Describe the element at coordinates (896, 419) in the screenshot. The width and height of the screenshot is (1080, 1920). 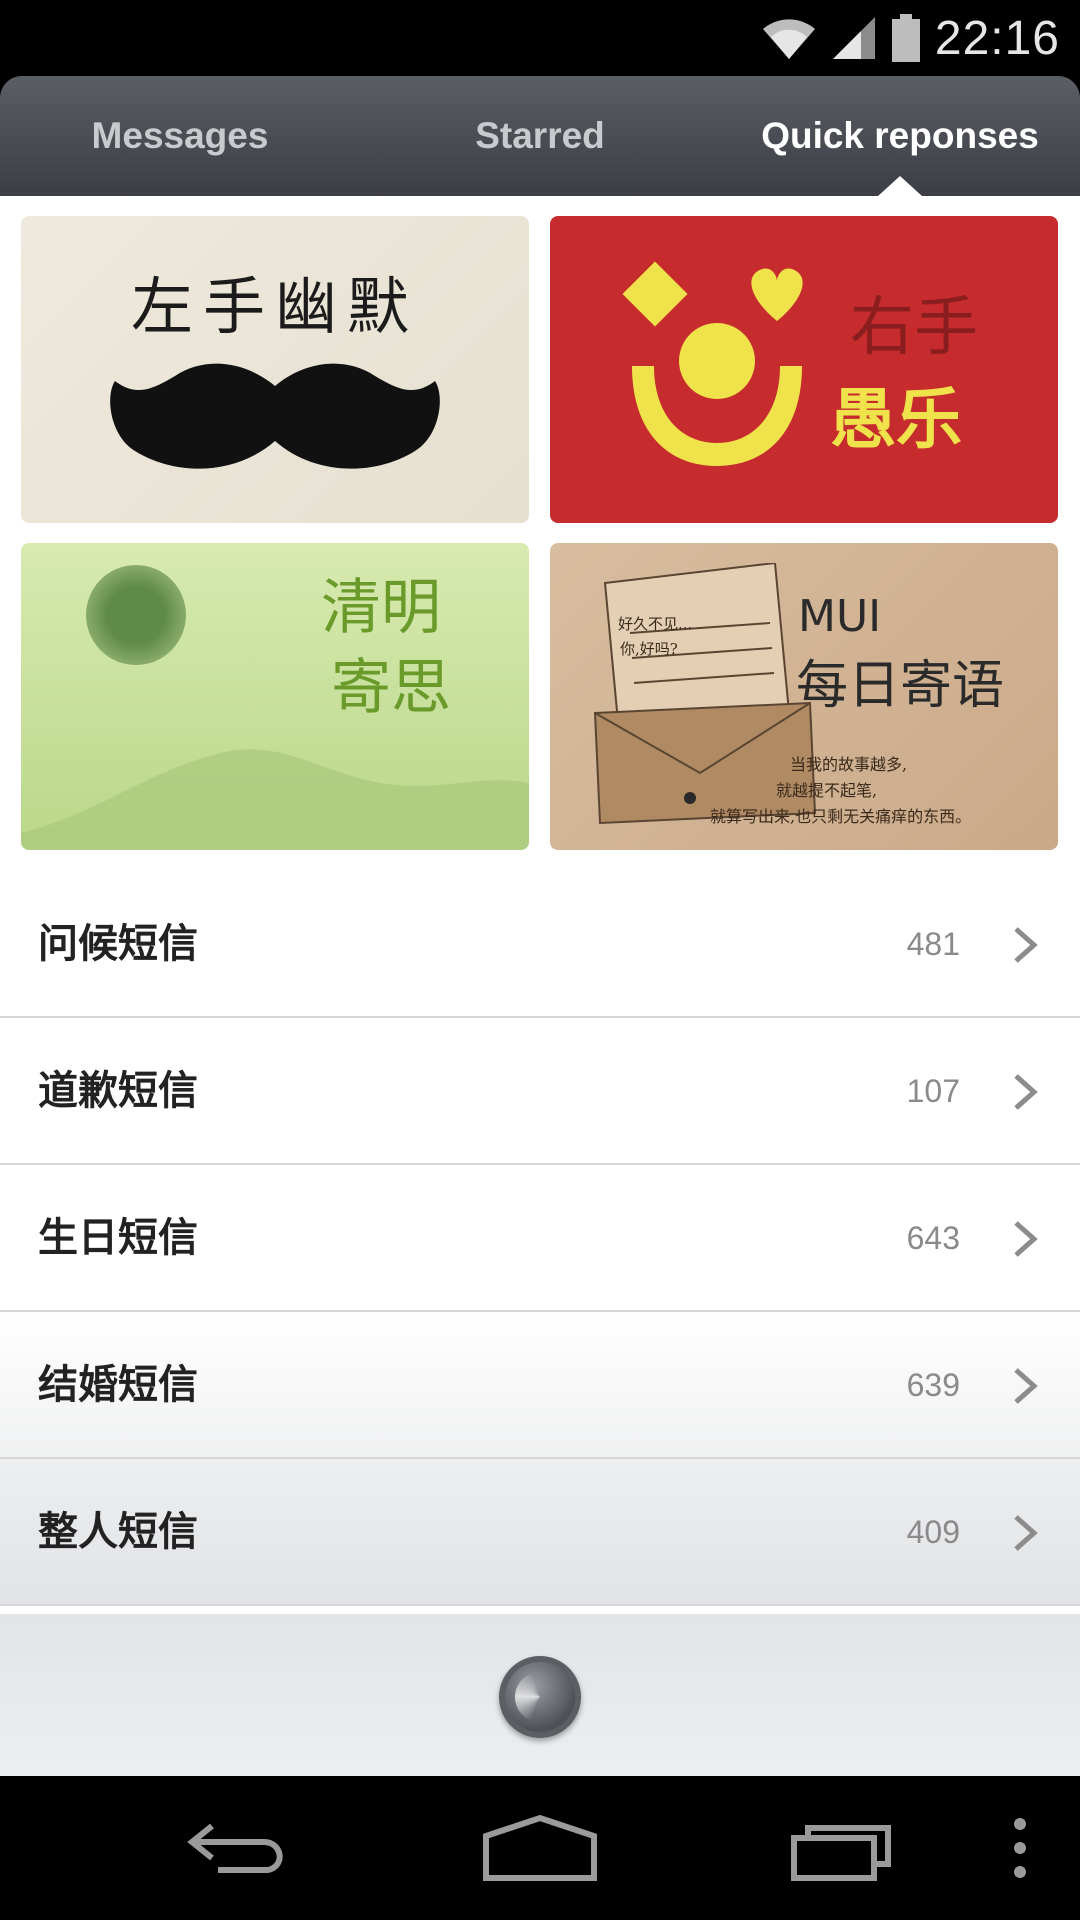
I see `banner-fun-line2: 愚乐` at that location.